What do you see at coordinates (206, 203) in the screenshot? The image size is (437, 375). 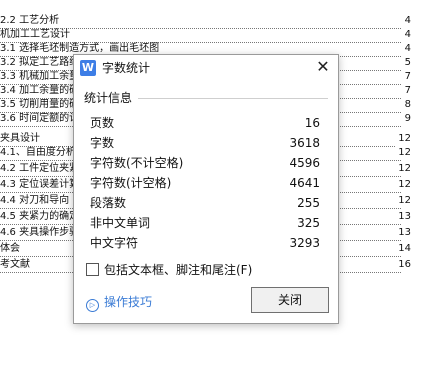 I see `stat-paragraphs: 段落数 255` at bounding box center [206, 203].